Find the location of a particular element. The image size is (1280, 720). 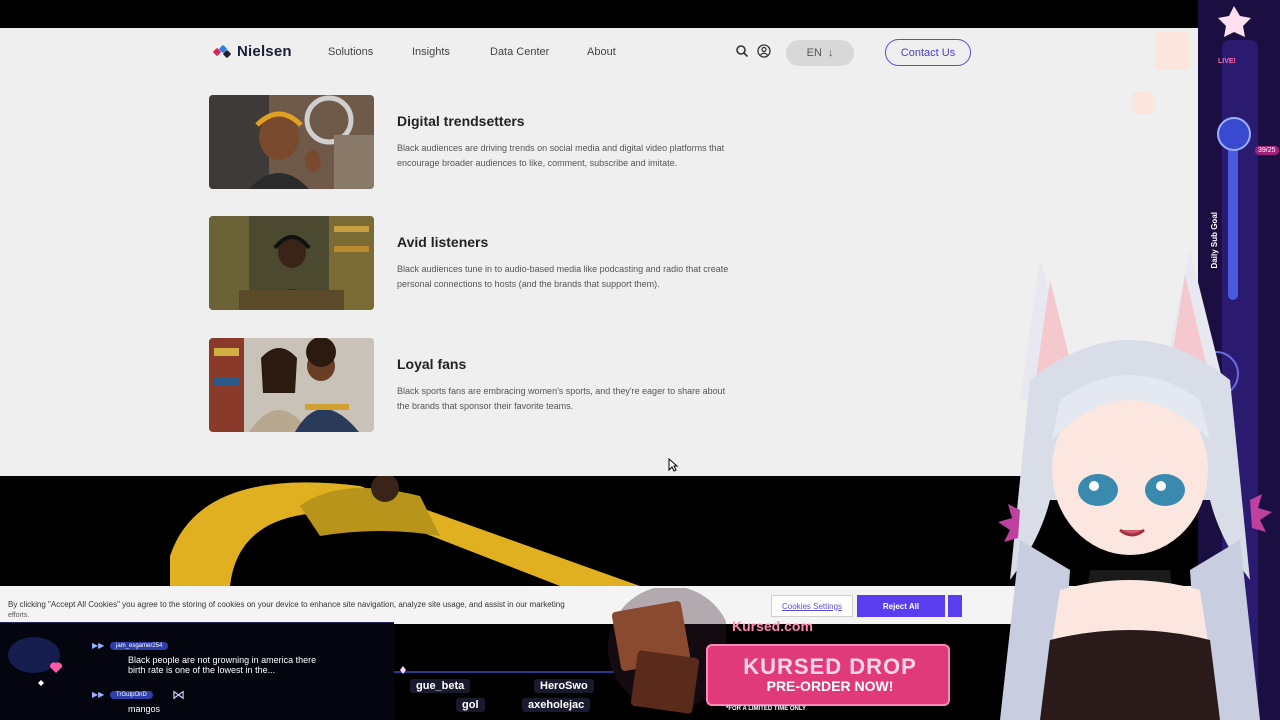

promo-note: *FOR A LIMITED TIME ONLY is located at coordinates (766, 709).